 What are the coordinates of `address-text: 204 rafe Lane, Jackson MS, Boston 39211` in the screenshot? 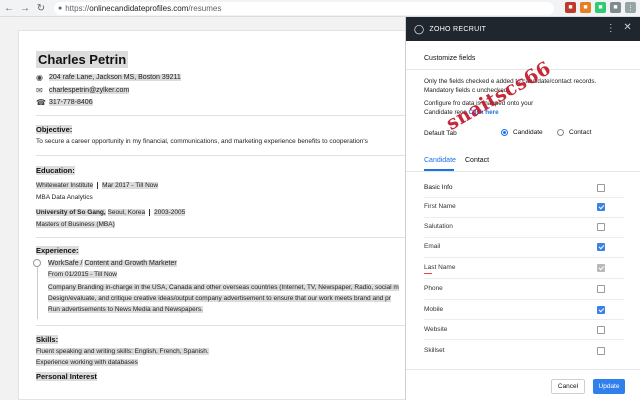 It's located at (115, 77).